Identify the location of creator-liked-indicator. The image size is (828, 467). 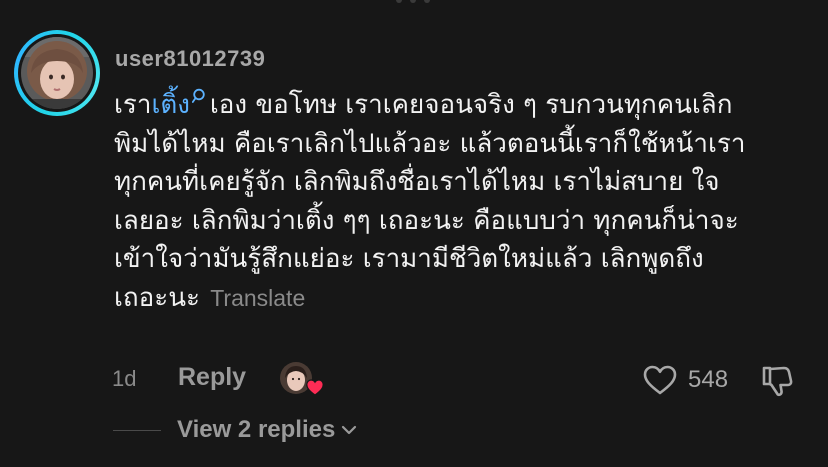
(302, 380).